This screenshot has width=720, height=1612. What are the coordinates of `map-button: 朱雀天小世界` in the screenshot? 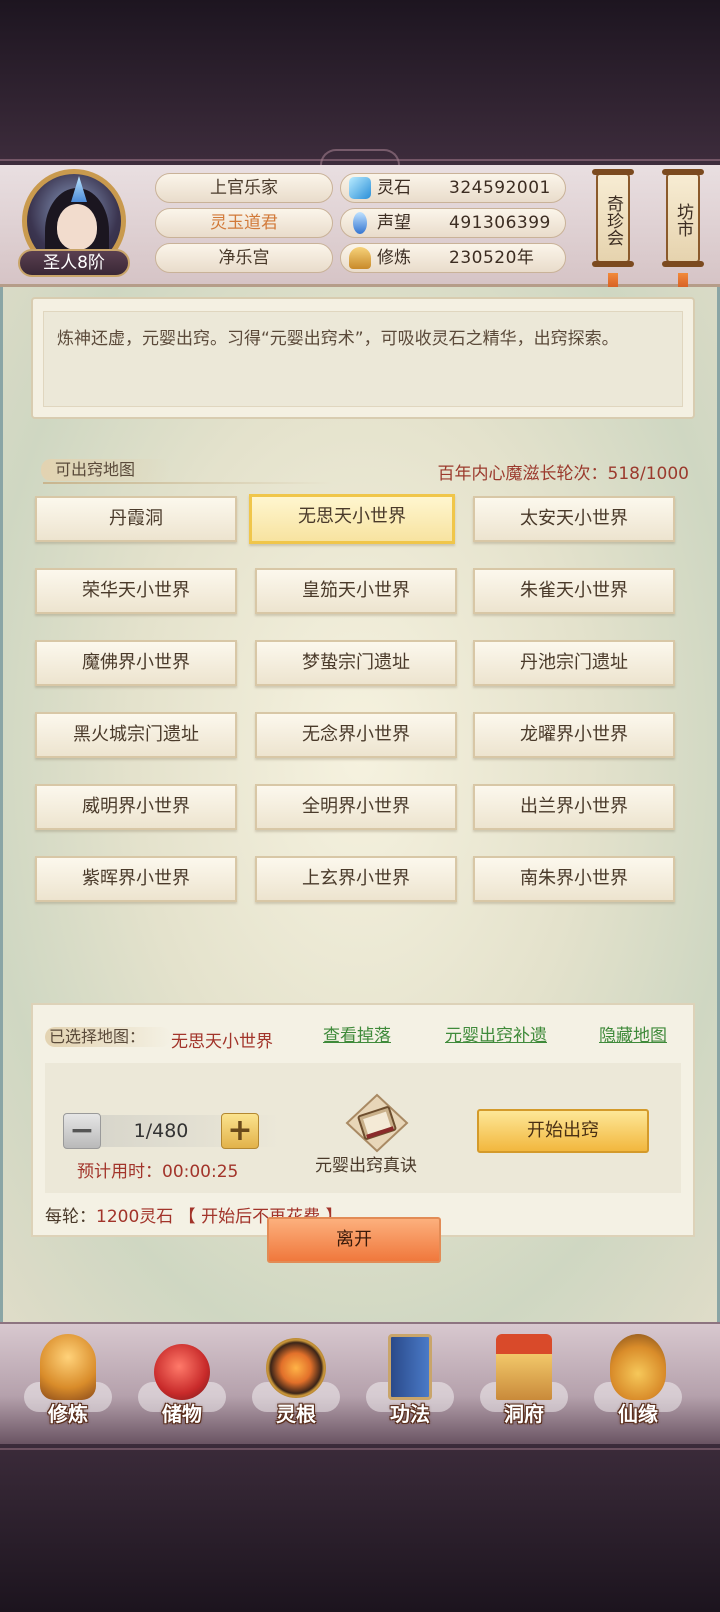 It's located at (574, 591).